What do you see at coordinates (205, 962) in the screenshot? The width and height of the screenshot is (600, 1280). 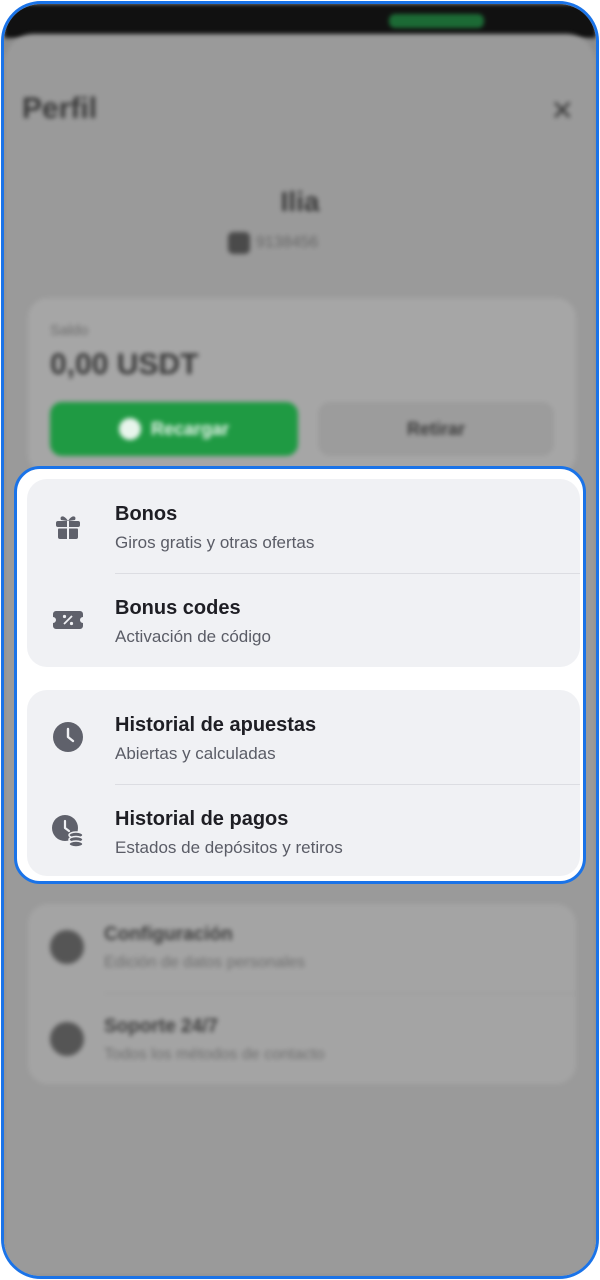 I see `menu-item-subtitle: Edición de datos personales` at bounding box center [205, 962].